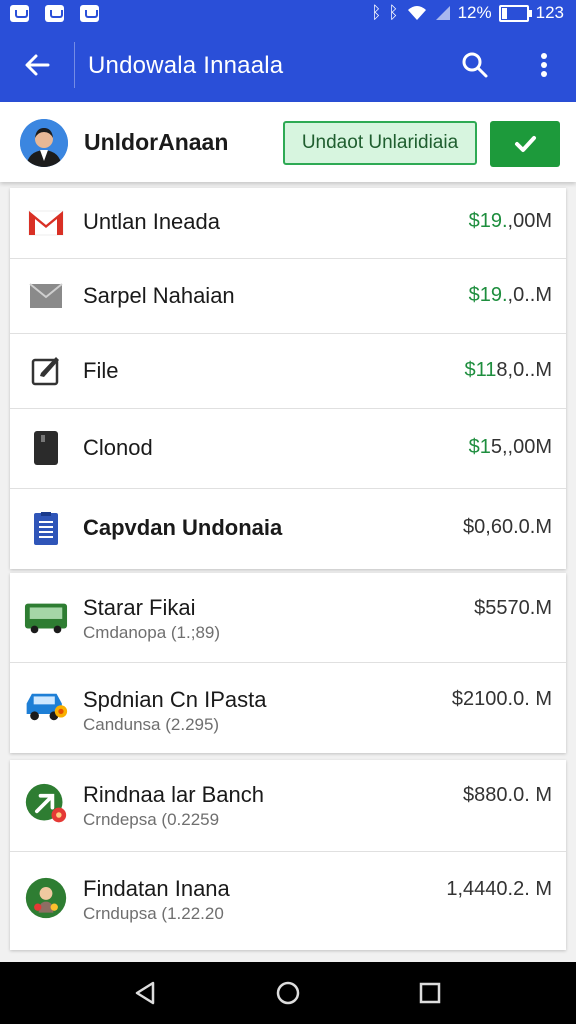  What do you see at coordinates (46, 529) in the screenshot?
I see `document-icon` at bounding box center [46, 529].